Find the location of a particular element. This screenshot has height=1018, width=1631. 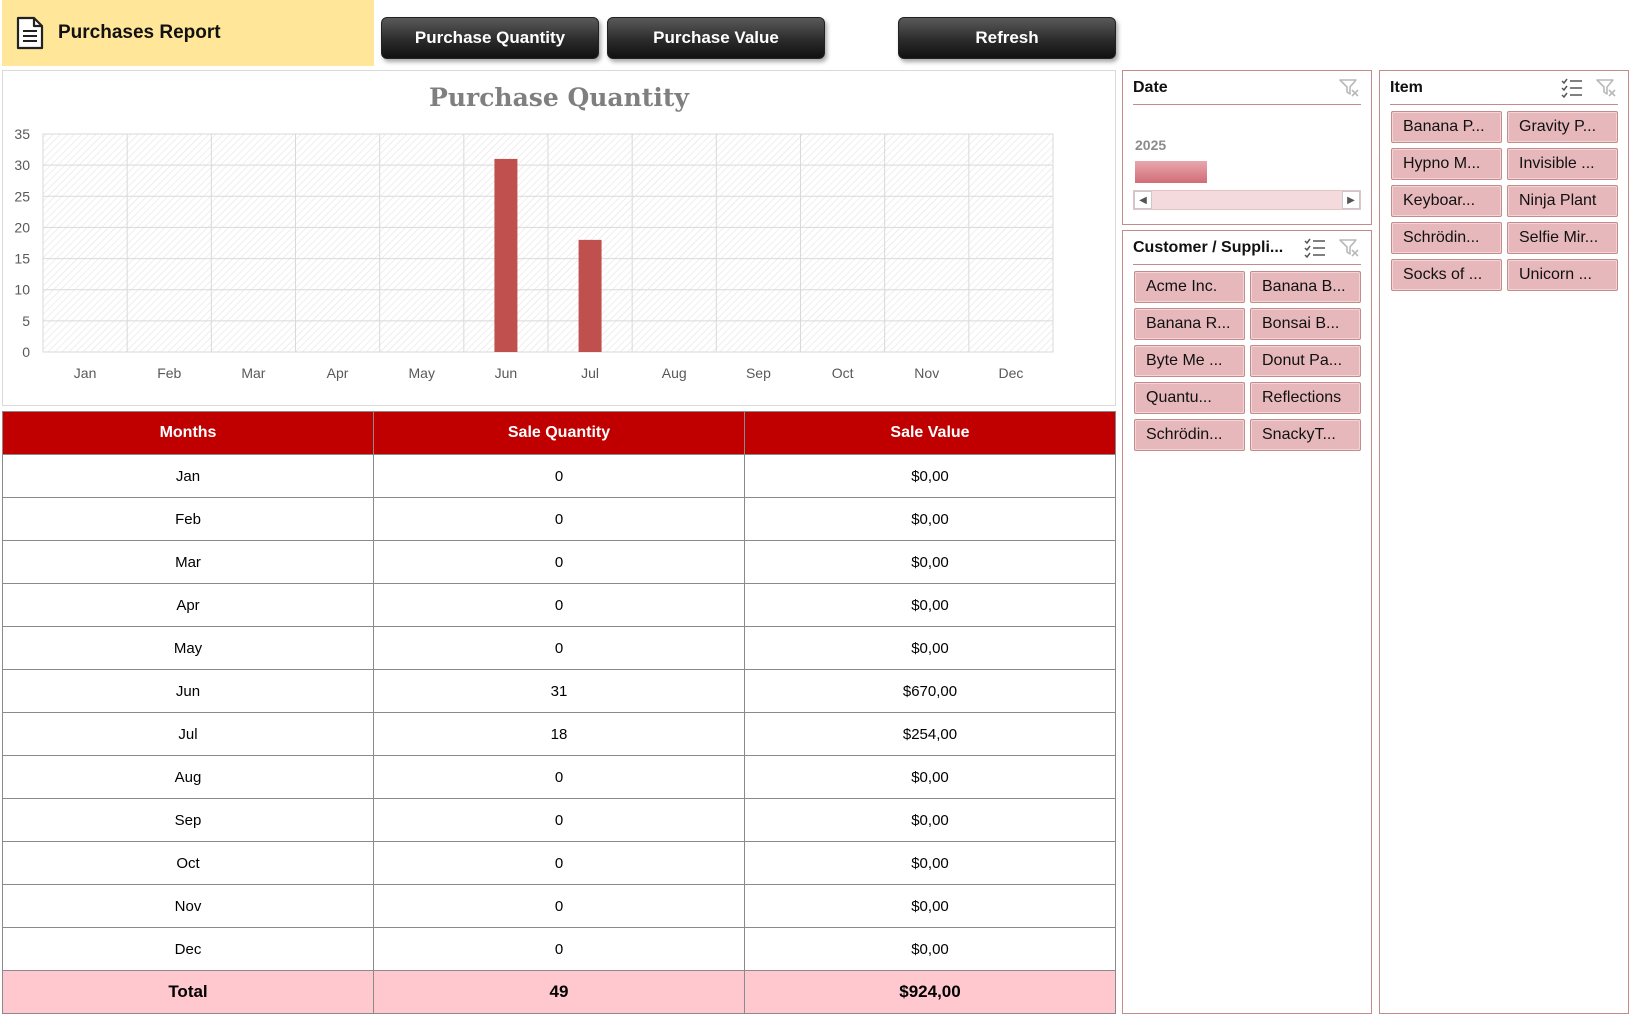

y-tick-label: 25 is located at coordinates (22, 196).